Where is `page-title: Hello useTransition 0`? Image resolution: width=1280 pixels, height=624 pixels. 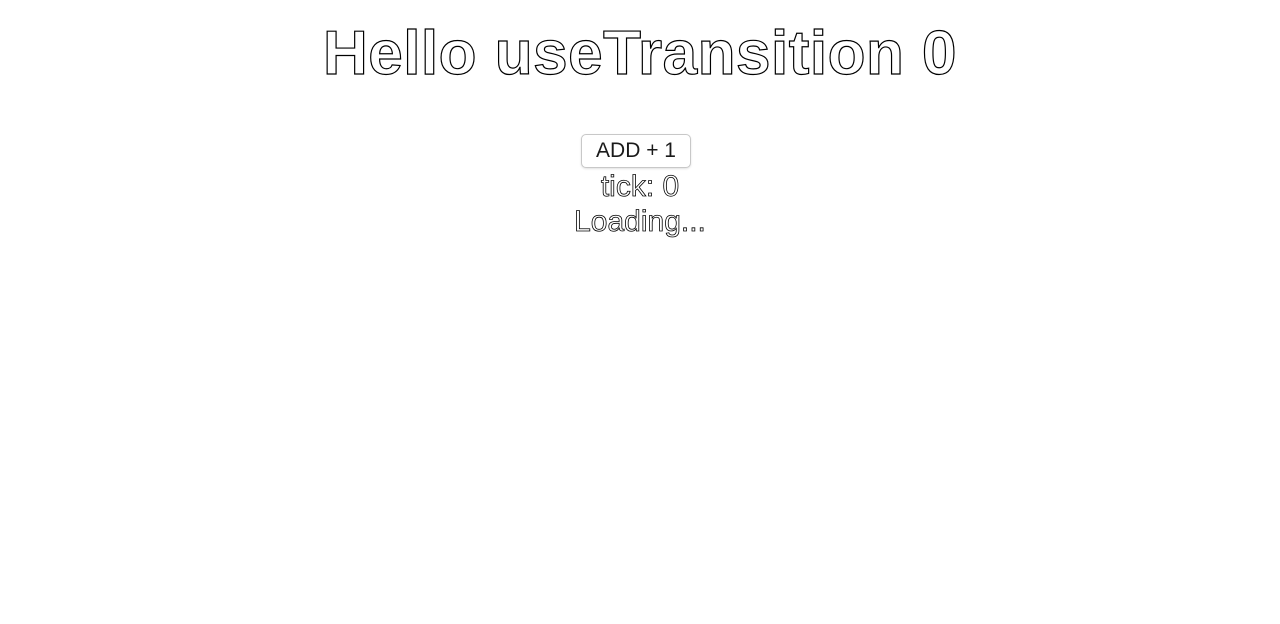
page-title: Hello useTransition 0 is located at coordinates (640, 53).